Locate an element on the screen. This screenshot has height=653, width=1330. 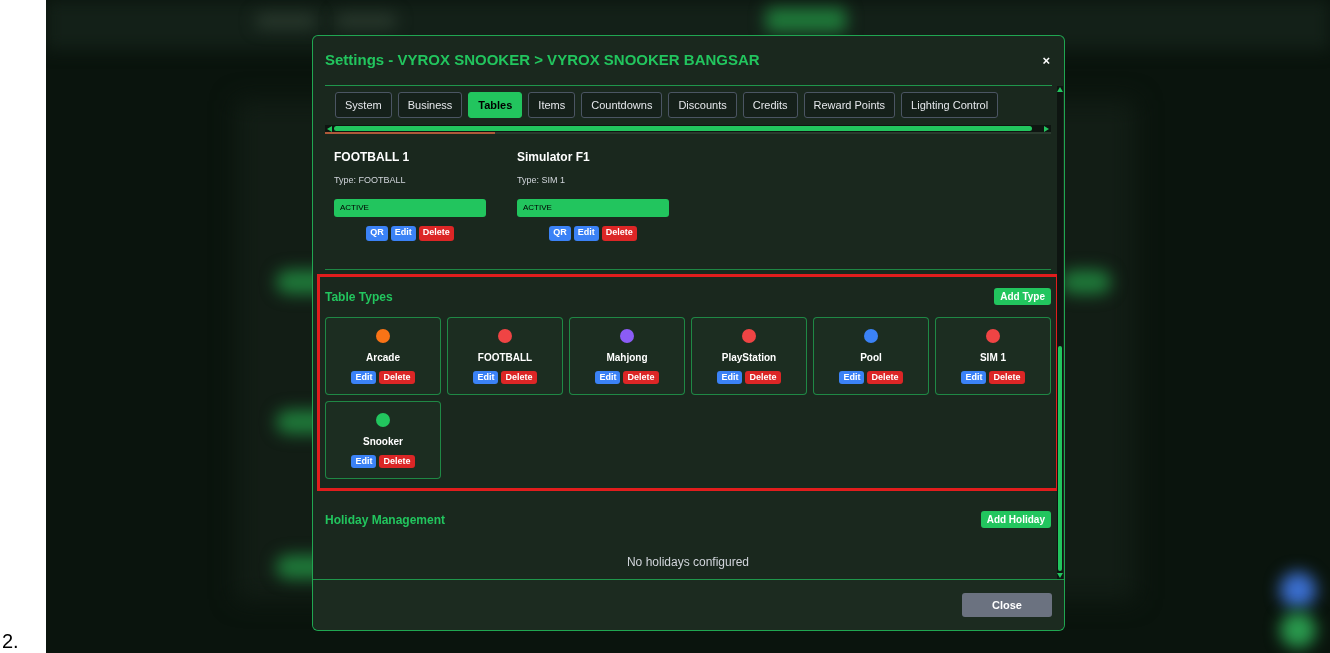
tab: Countdowns is located at coordinates (622, 105).